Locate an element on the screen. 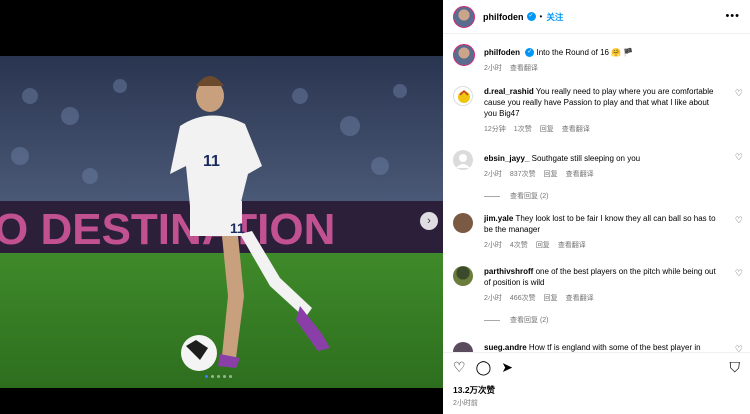 This screenshot has width=750, height=414. comment-meta: 2小时 466次赞 回复 查看翻译 is located at coordinates (613, 298).